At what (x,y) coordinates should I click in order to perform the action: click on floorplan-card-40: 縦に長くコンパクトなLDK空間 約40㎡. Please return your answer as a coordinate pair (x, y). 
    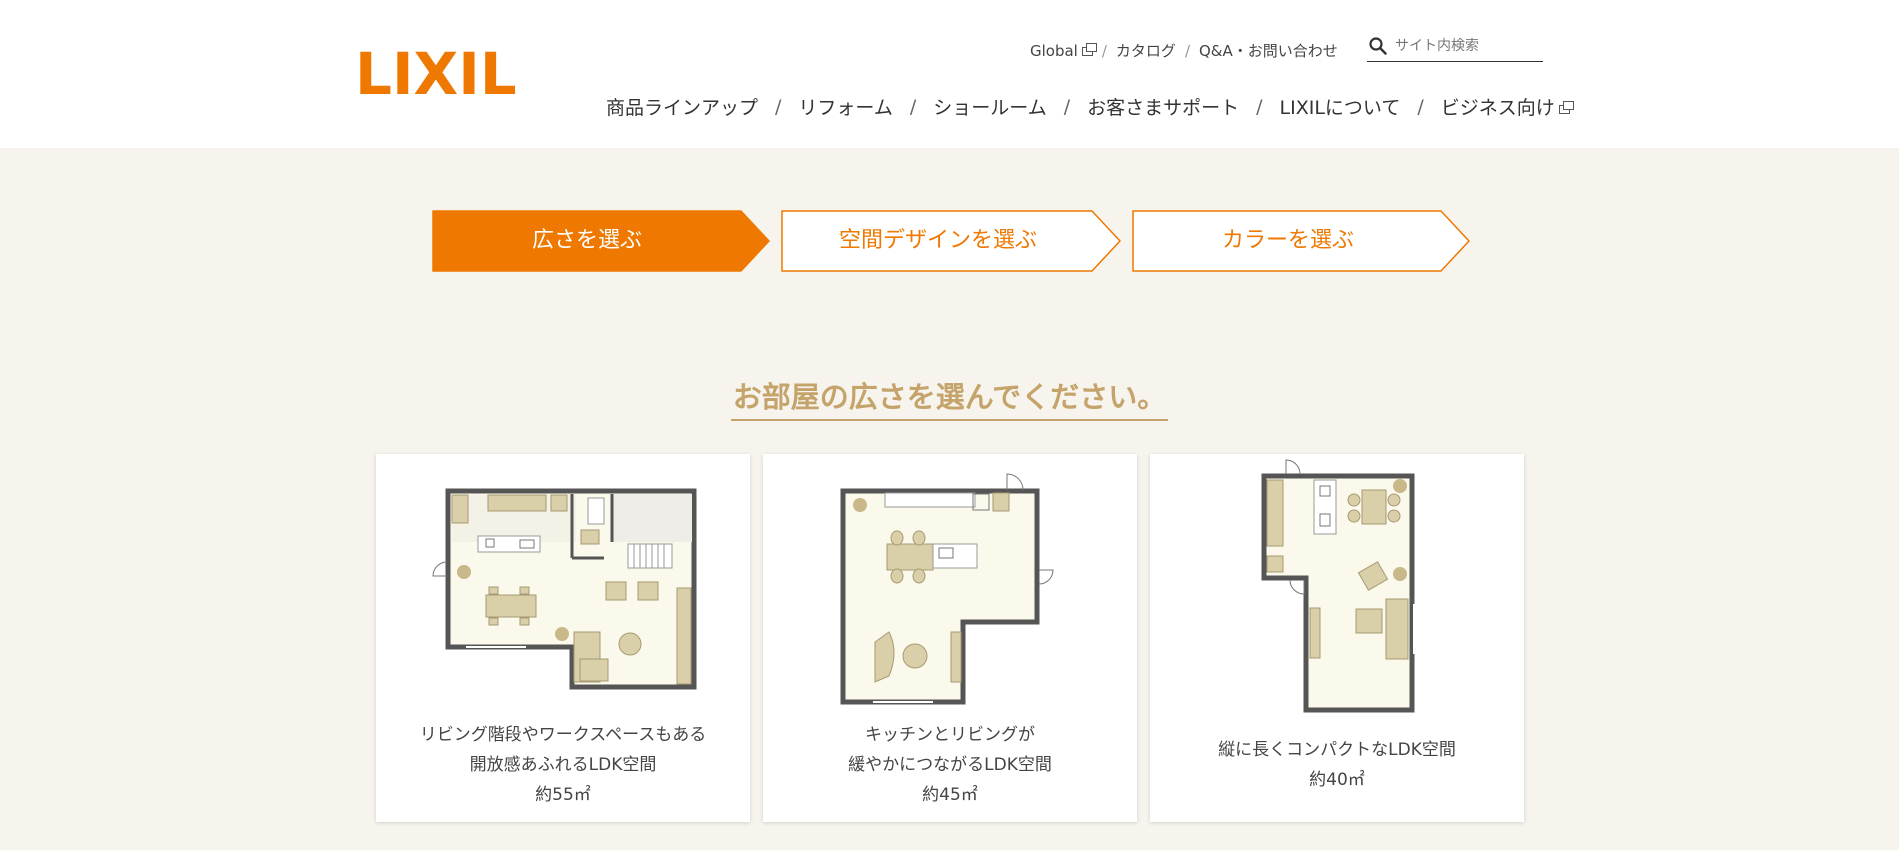
    Looking at the image, I should click on (1337, 638).